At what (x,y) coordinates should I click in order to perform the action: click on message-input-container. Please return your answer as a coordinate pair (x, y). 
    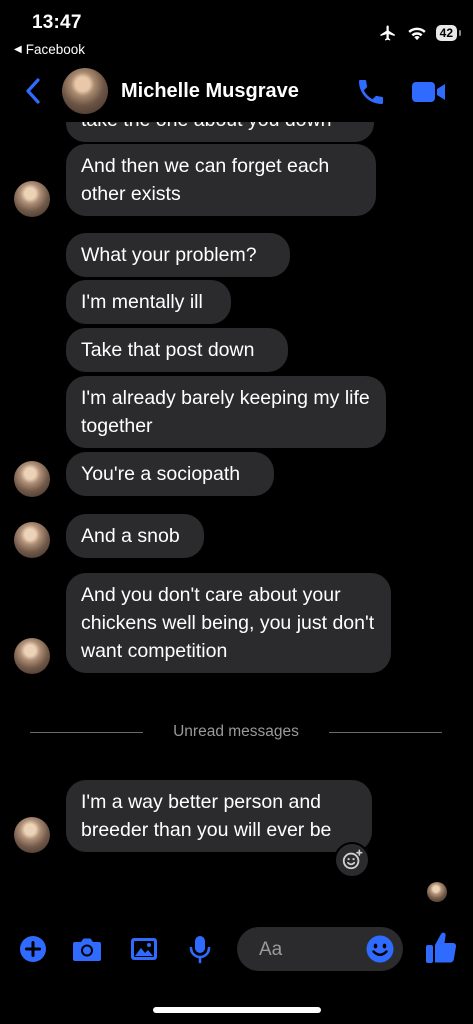
    Looking at the image, I should click on (320, 950).